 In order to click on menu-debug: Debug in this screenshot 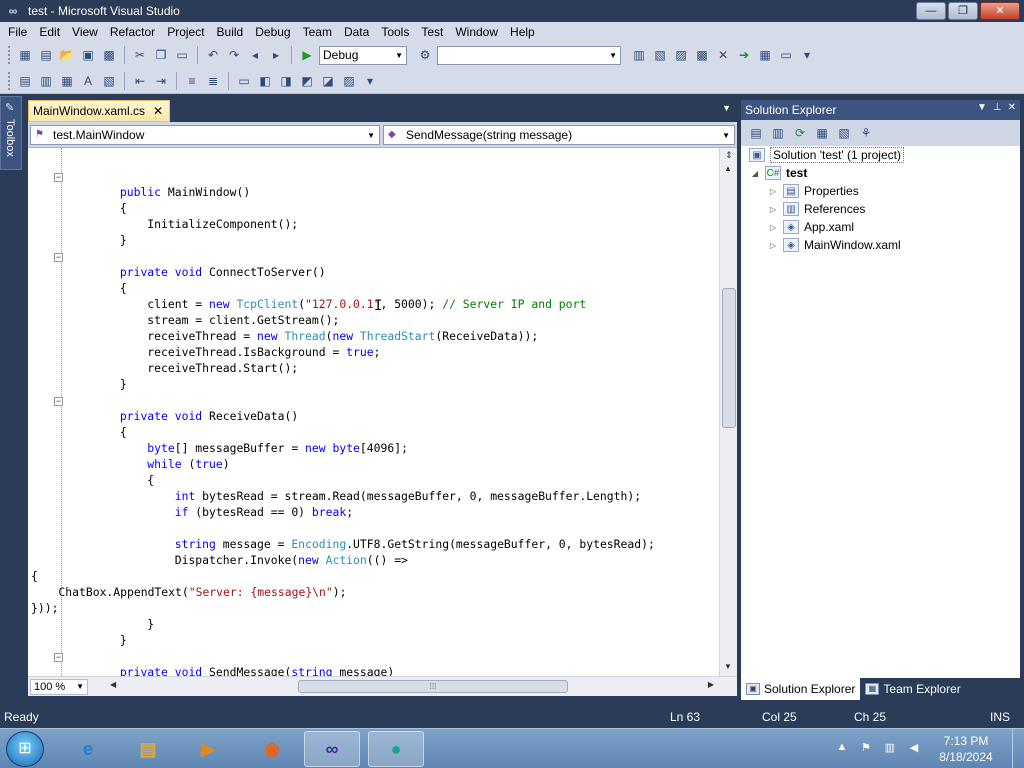, I will do `click(272, 32)`.